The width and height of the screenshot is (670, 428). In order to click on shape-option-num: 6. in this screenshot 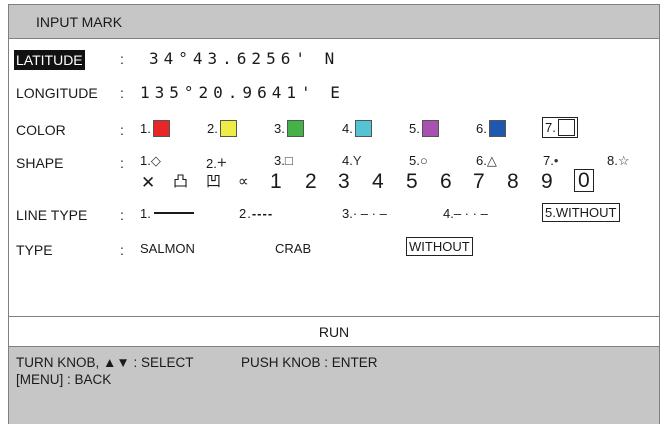, I will do `click(481, 160)`.